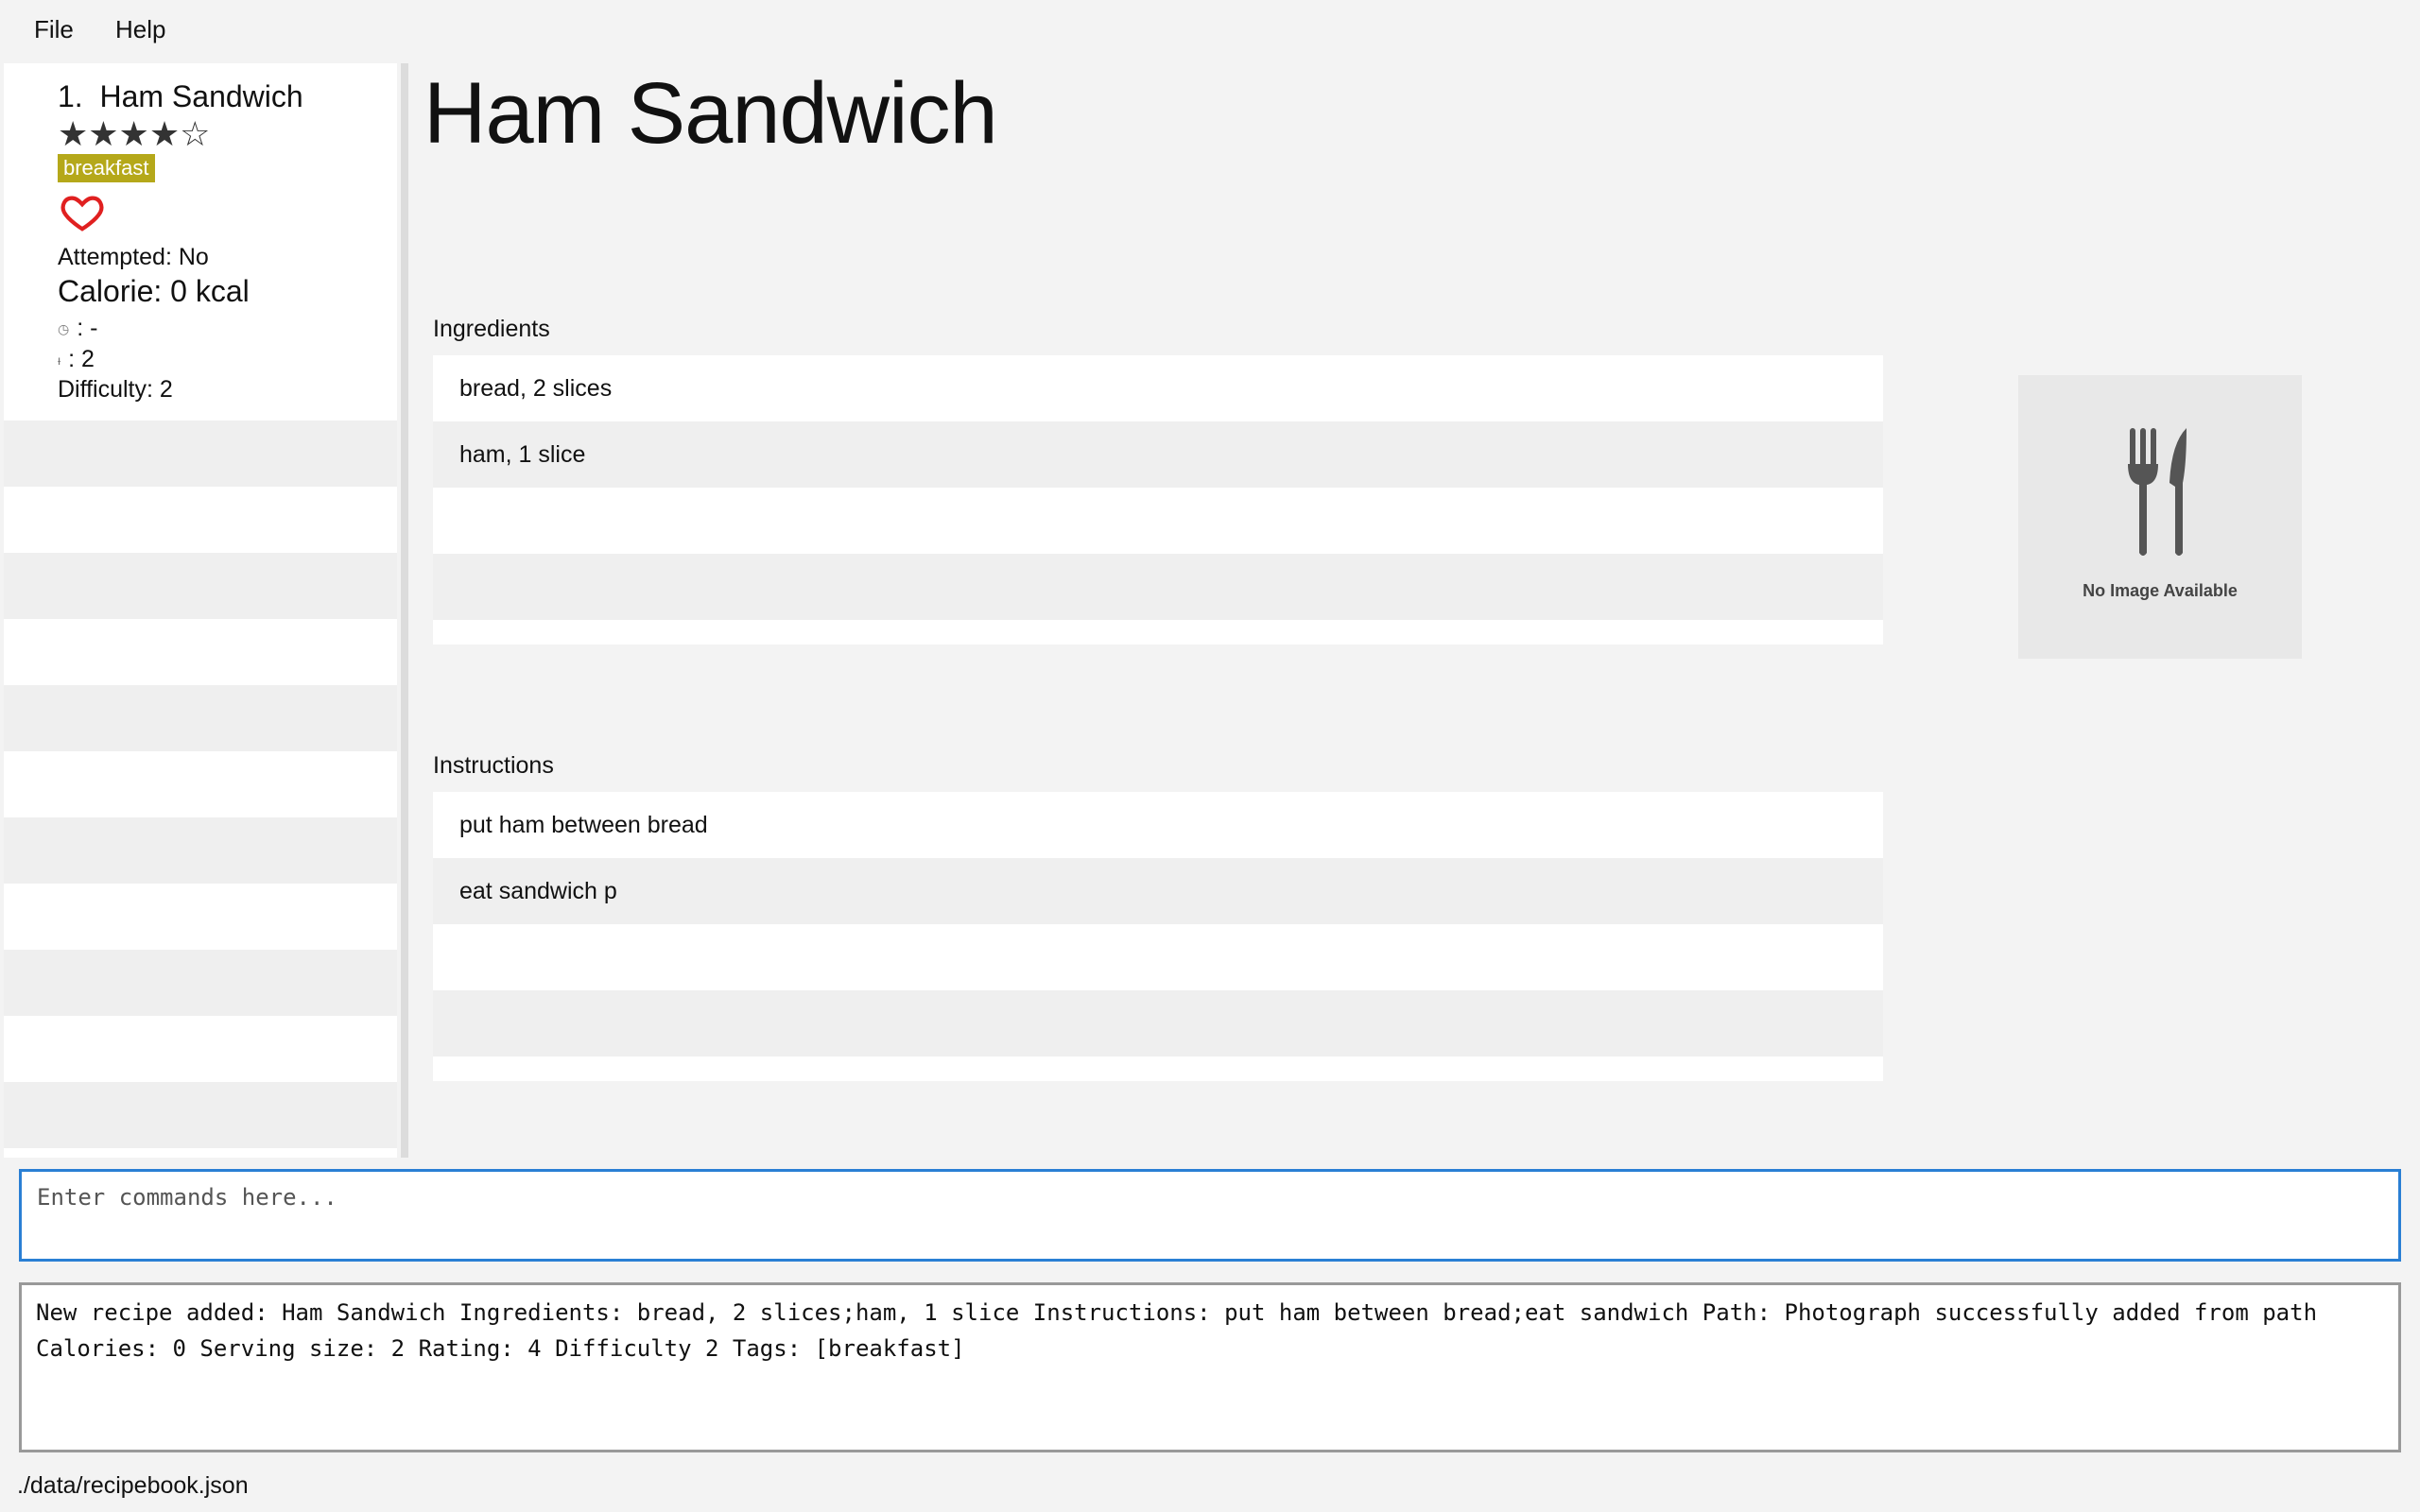  Describe the element at coordinates (54, 29) in the screenshot. I see `menu-file: File` at that location.